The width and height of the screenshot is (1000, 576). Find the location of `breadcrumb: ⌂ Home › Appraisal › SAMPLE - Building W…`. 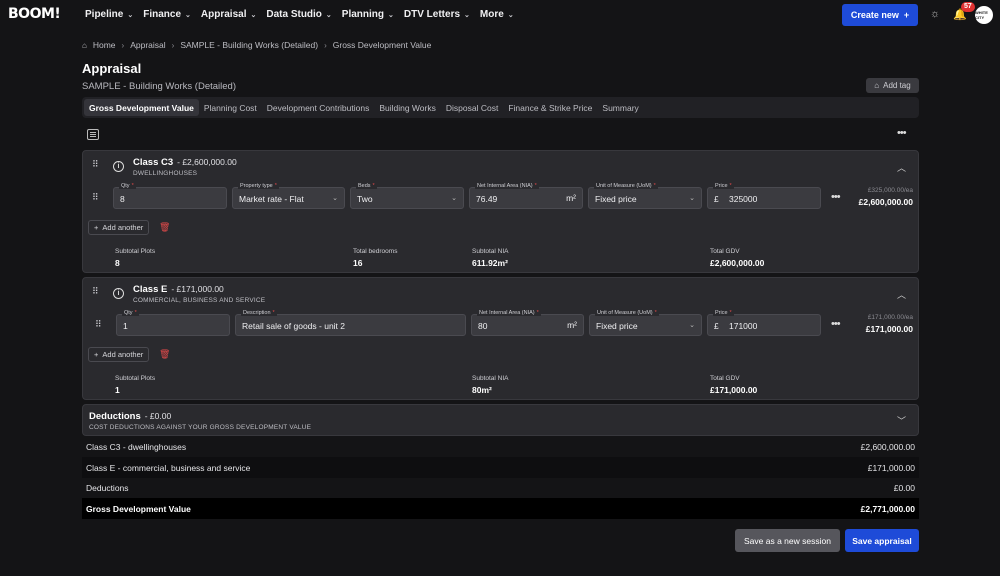

breadcrumb: ⌂ Home › Appraisal › SAMPLE - Building W… is located at coordinates (256, 45).